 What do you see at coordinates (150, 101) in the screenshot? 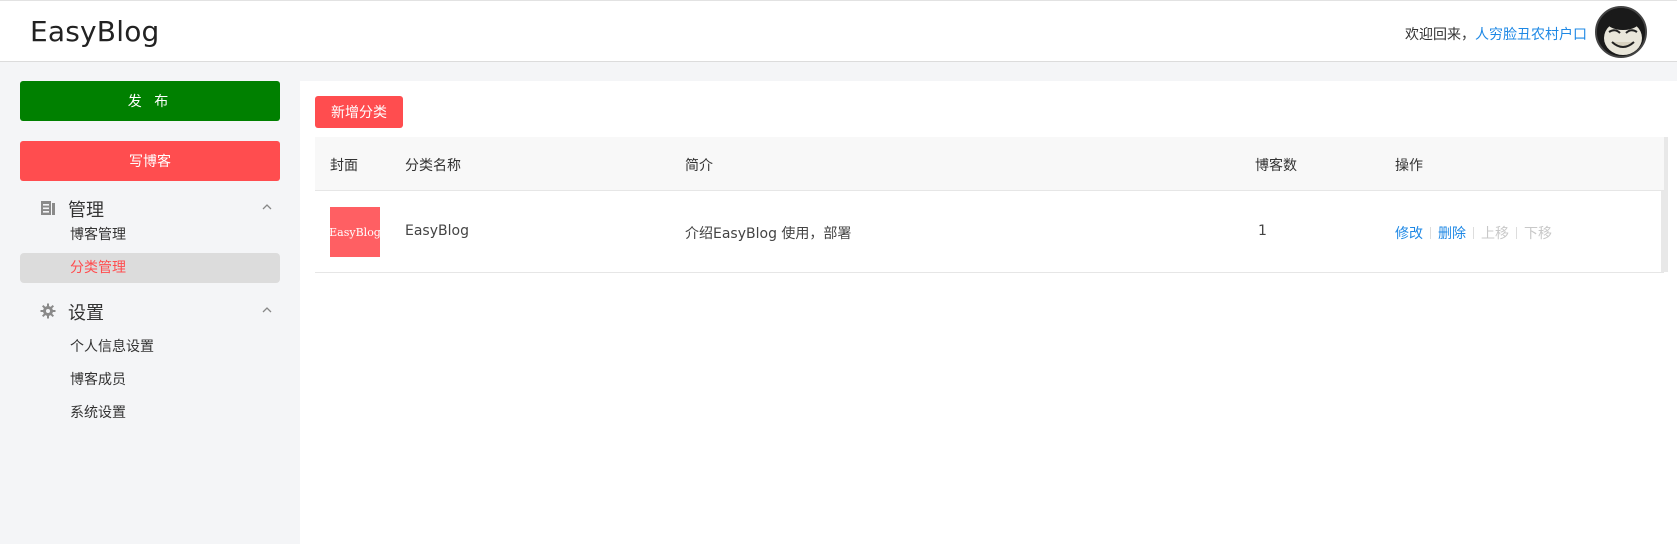
I see `publish-button: 发 布` at bounding box center [150, 101].